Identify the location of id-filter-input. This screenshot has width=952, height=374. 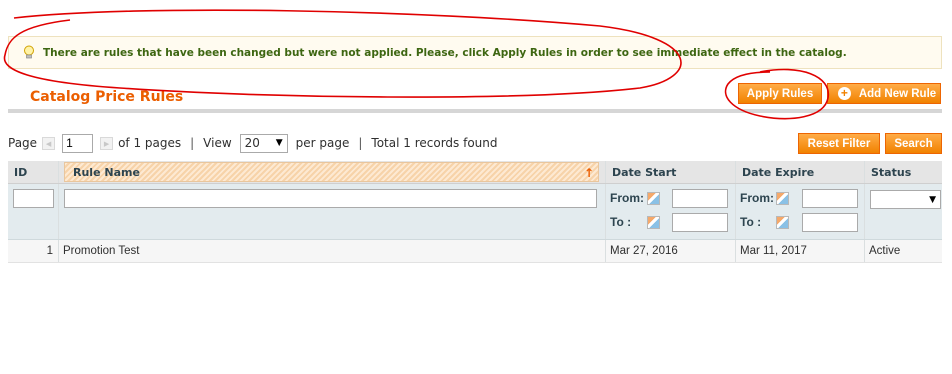
(33, 198).